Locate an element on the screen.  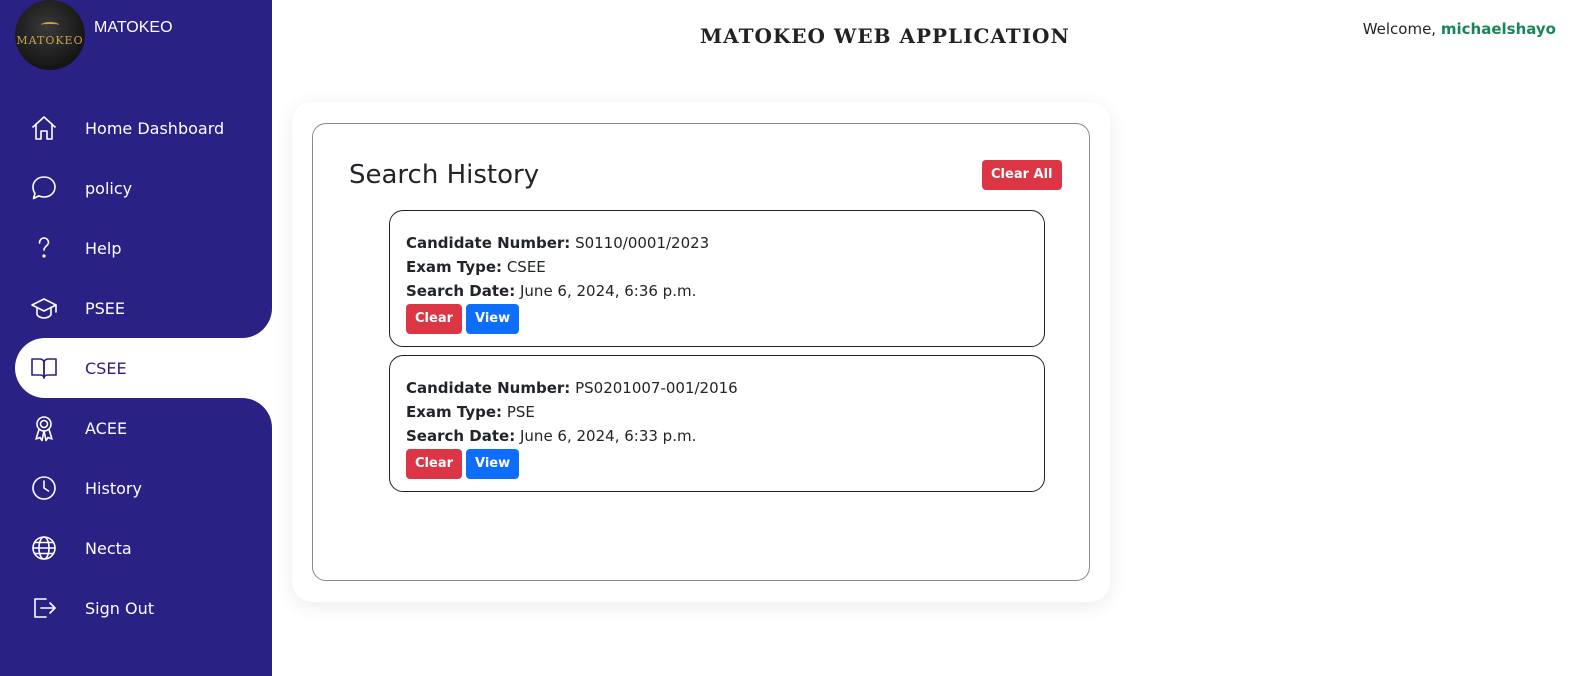
sidebar-item-label: Sign Out is located at coordinates (119, 608).